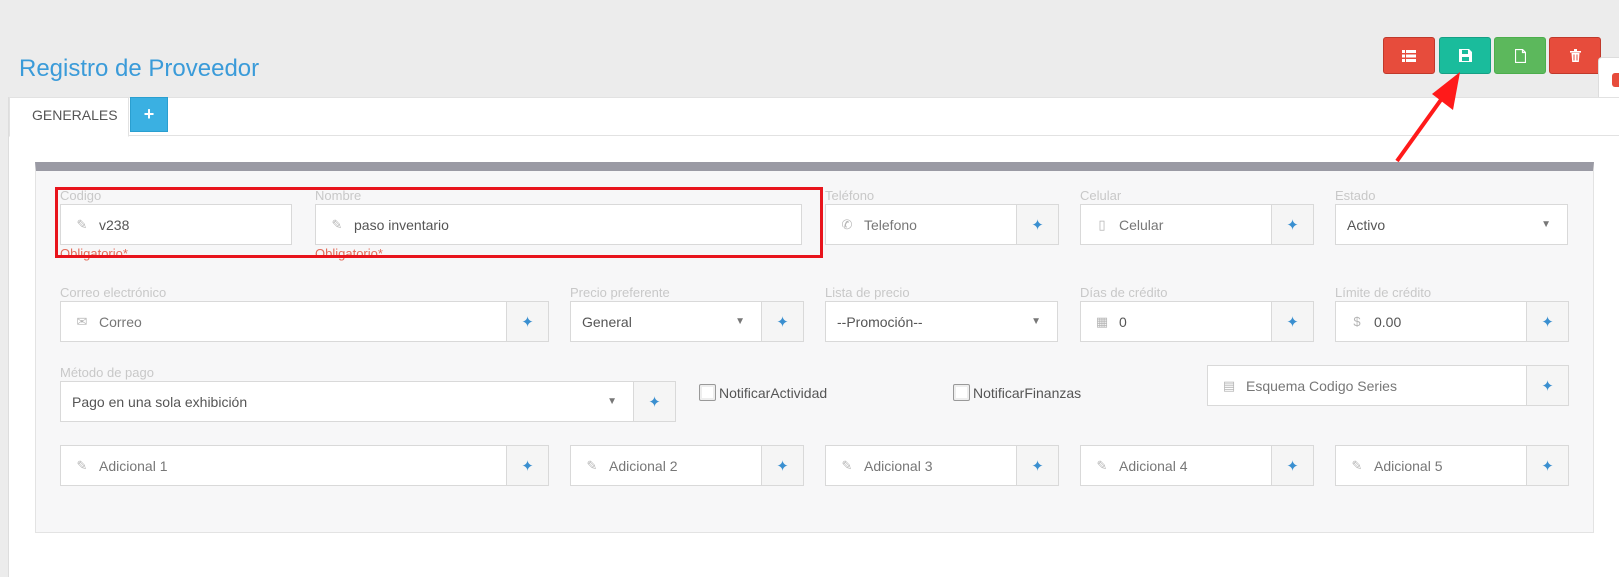  I want to click on delete-button, so click(1575, 55).